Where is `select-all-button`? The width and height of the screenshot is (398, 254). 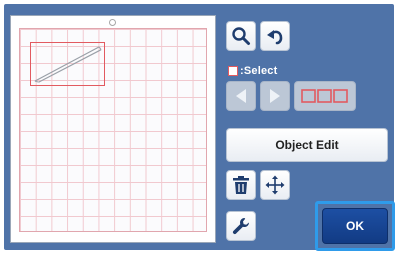 select-all-button is located at coordinates (325, 96).